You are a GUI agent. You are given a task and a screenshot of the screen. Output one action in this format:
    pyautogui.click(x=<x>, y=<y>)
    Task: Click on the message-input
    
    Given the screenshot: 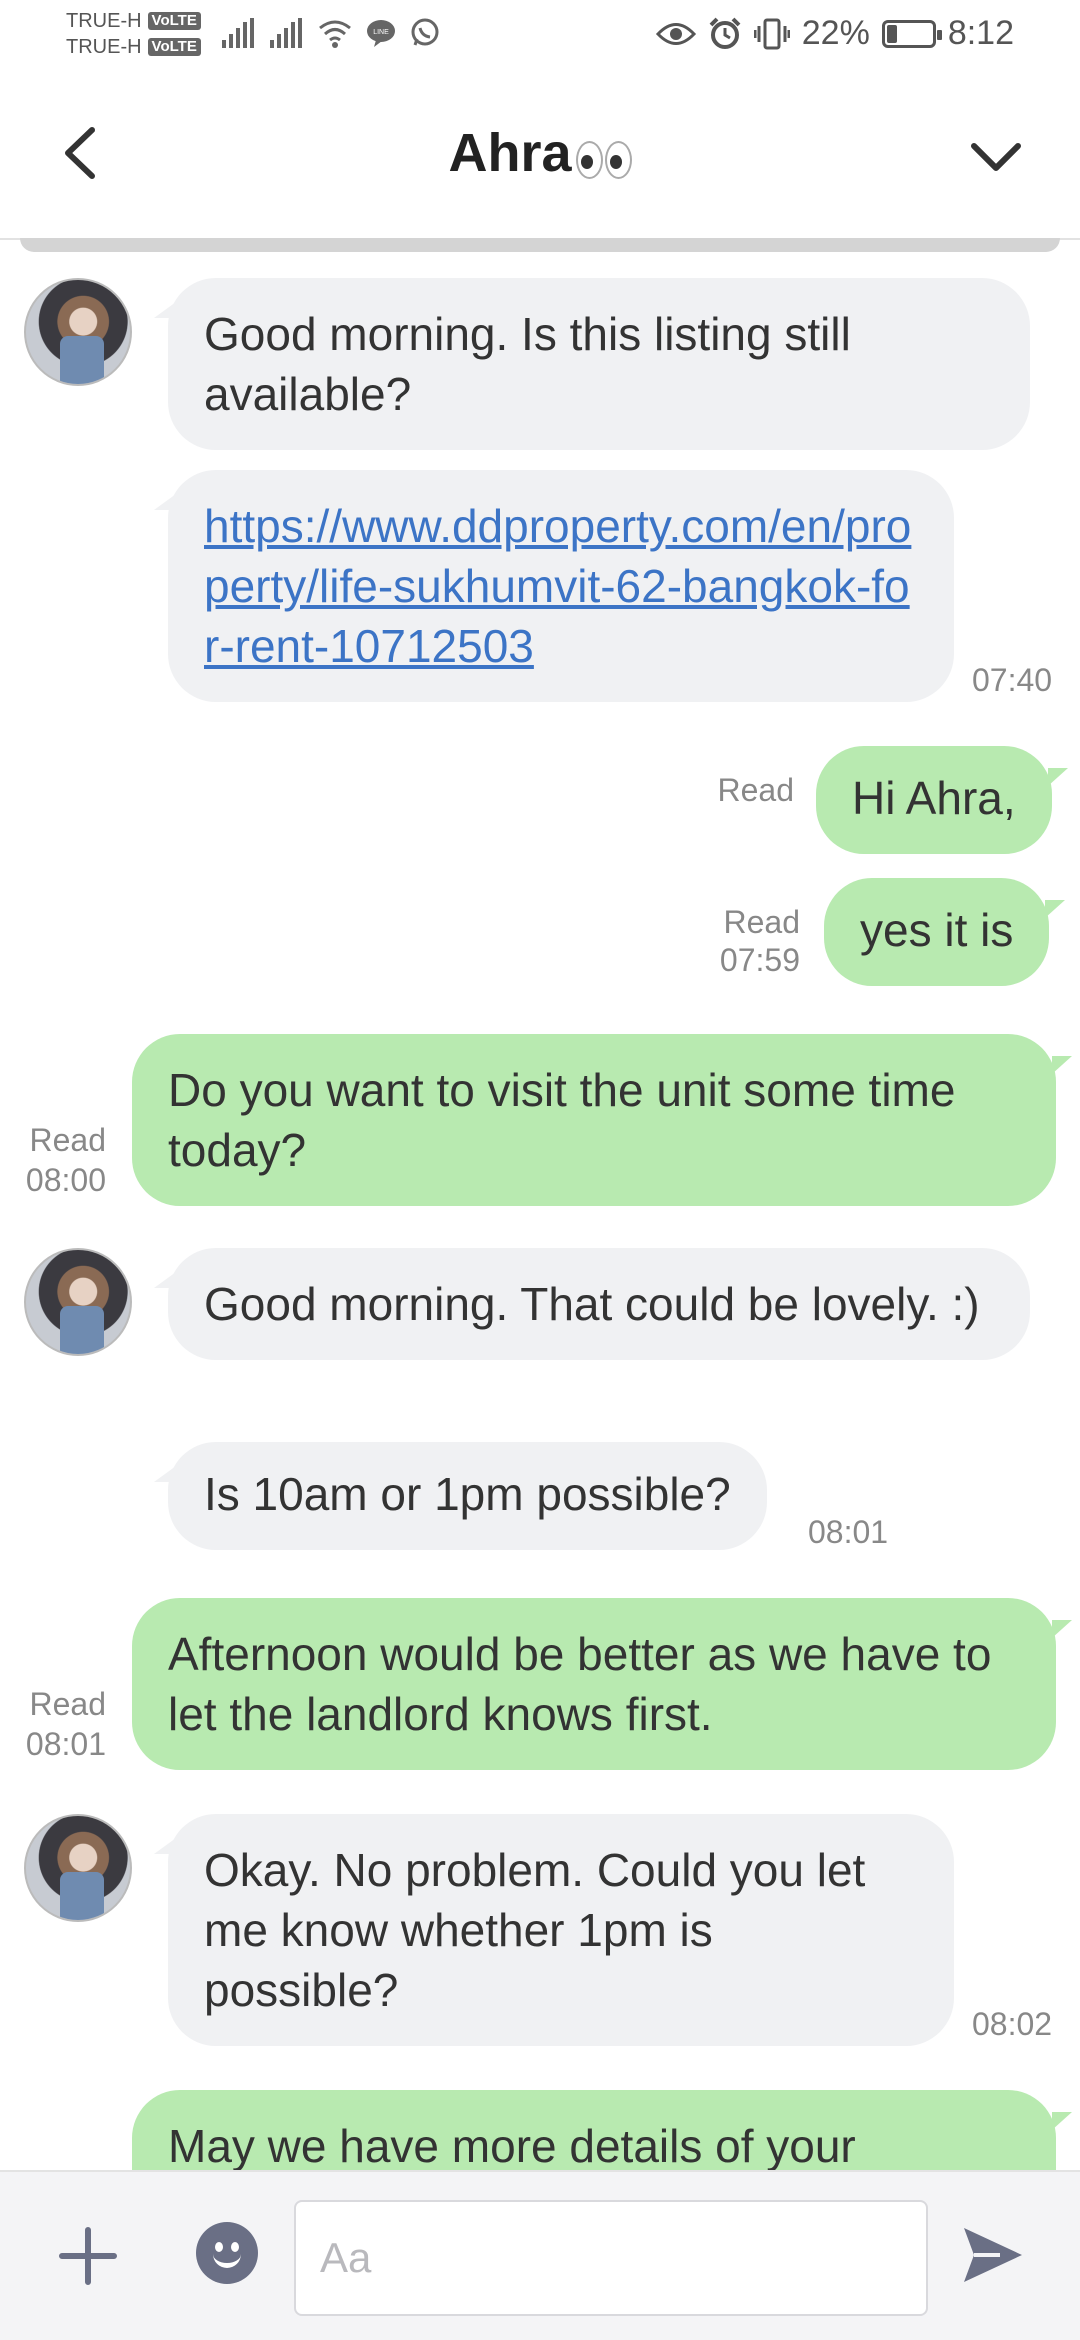 What is the action you would take?
    pyautogui.click(x=611, y=2258)
    